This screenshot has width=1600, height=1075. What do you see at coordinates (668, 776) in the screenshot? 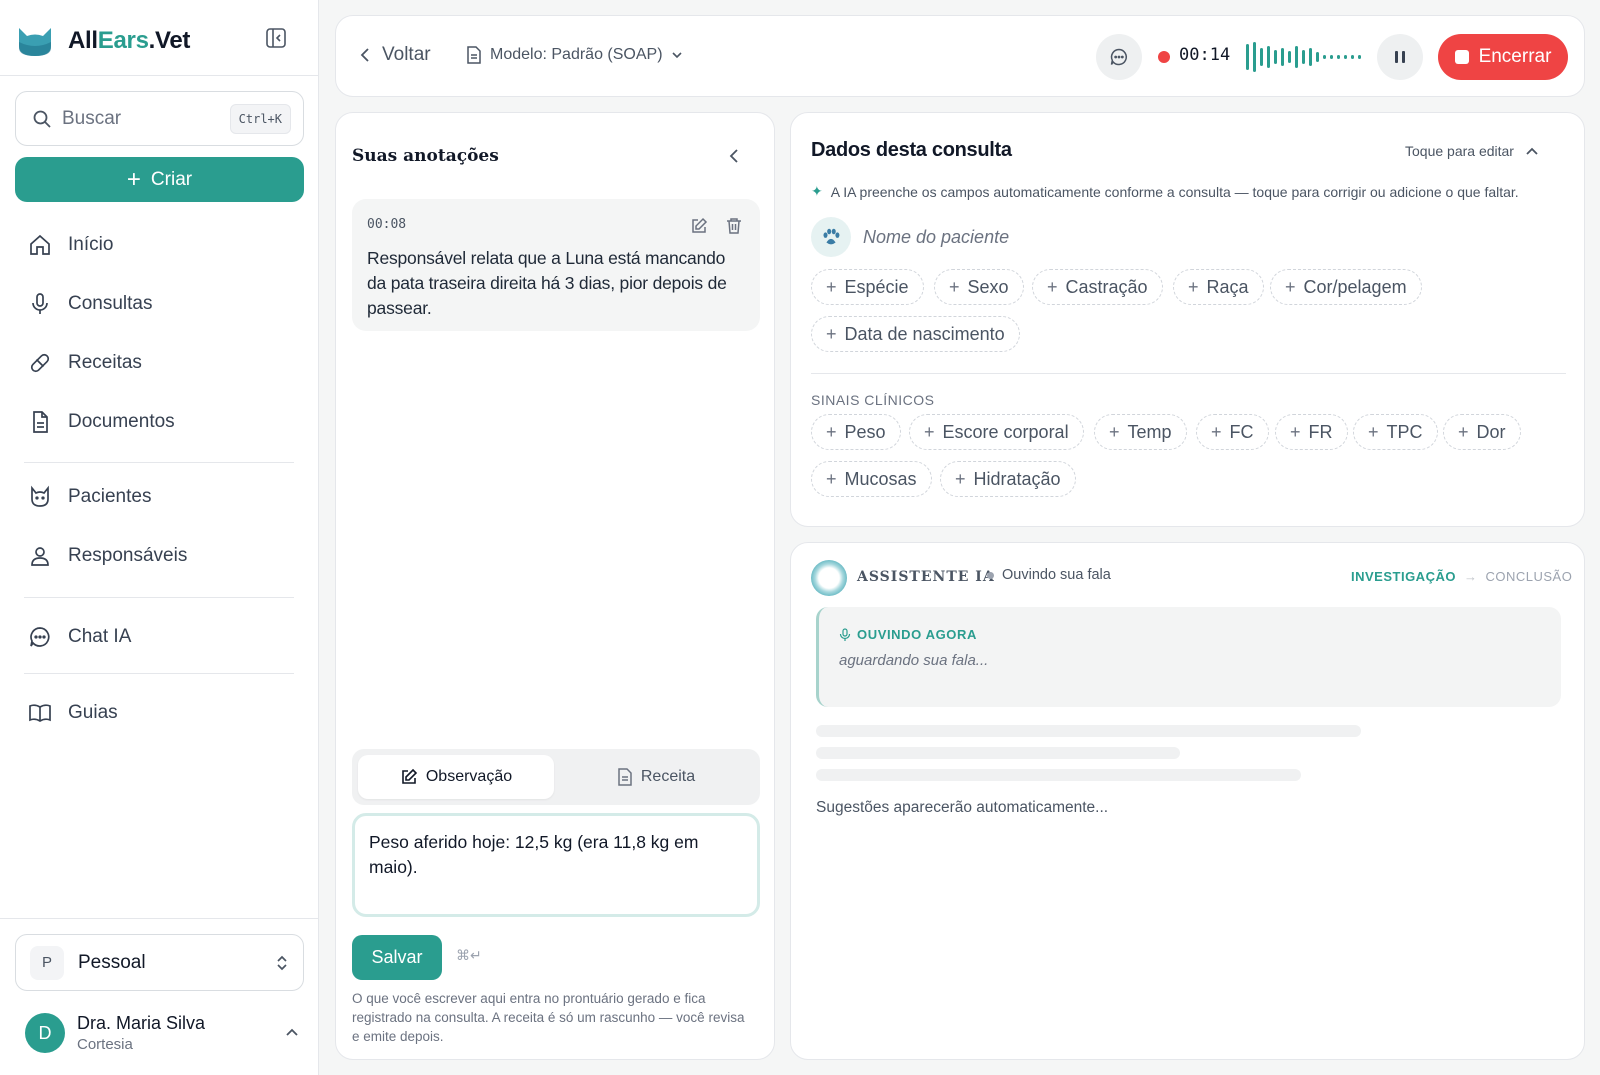
I see `tab-label: Receita` at bounding box center [668, 776].